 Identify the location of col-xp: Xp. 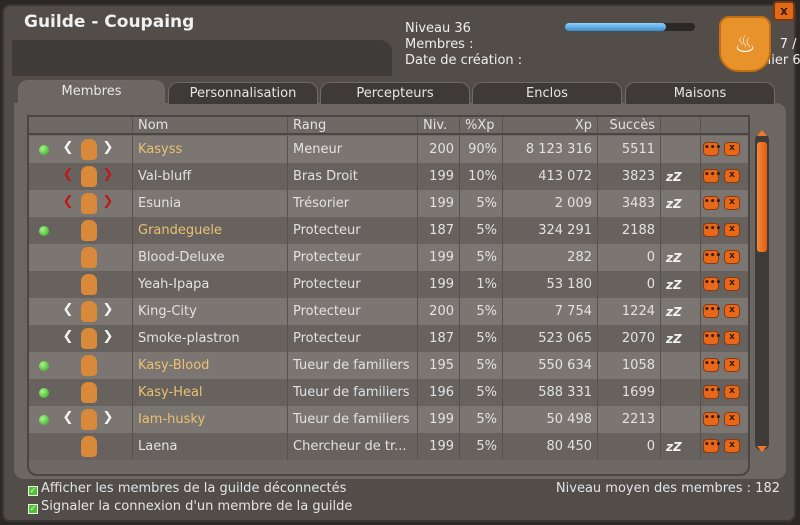
(549, 125).